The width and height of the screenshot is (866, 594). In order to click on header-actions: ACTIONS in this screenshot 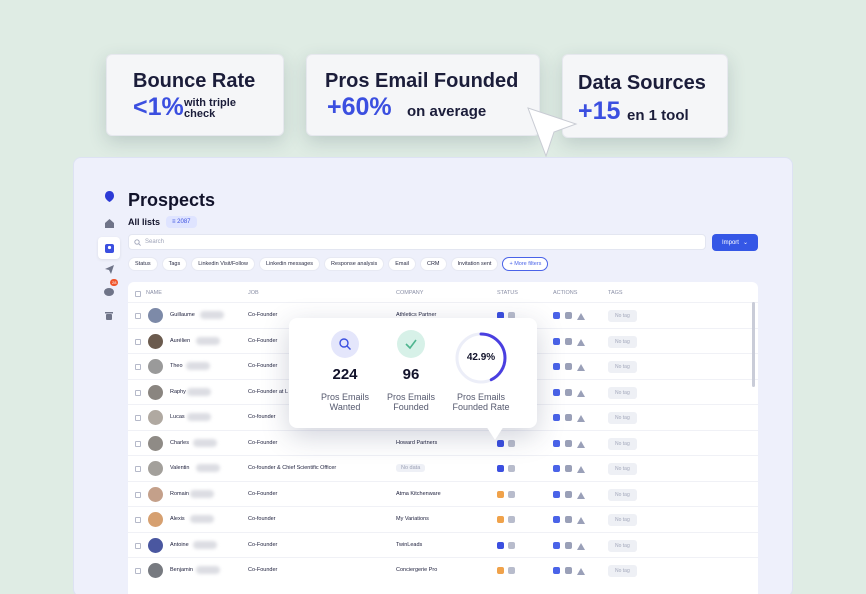, I will do `click(565, 293)`.